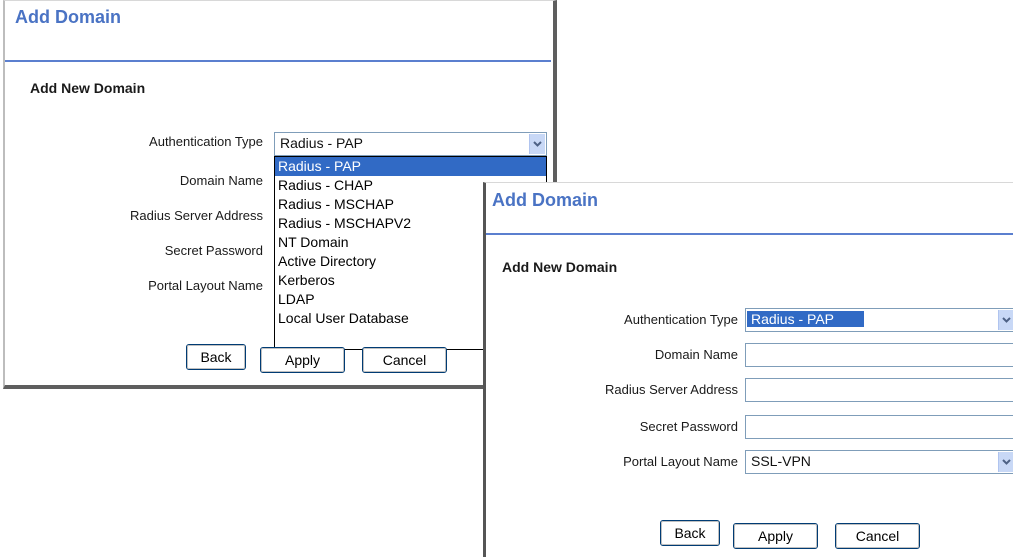 The height and width of the screenshot is (557, 1013). What do you see at coordinates (879, 427) in the screenshot?
I see `secret-password-field` at bounding box center [879, 427].